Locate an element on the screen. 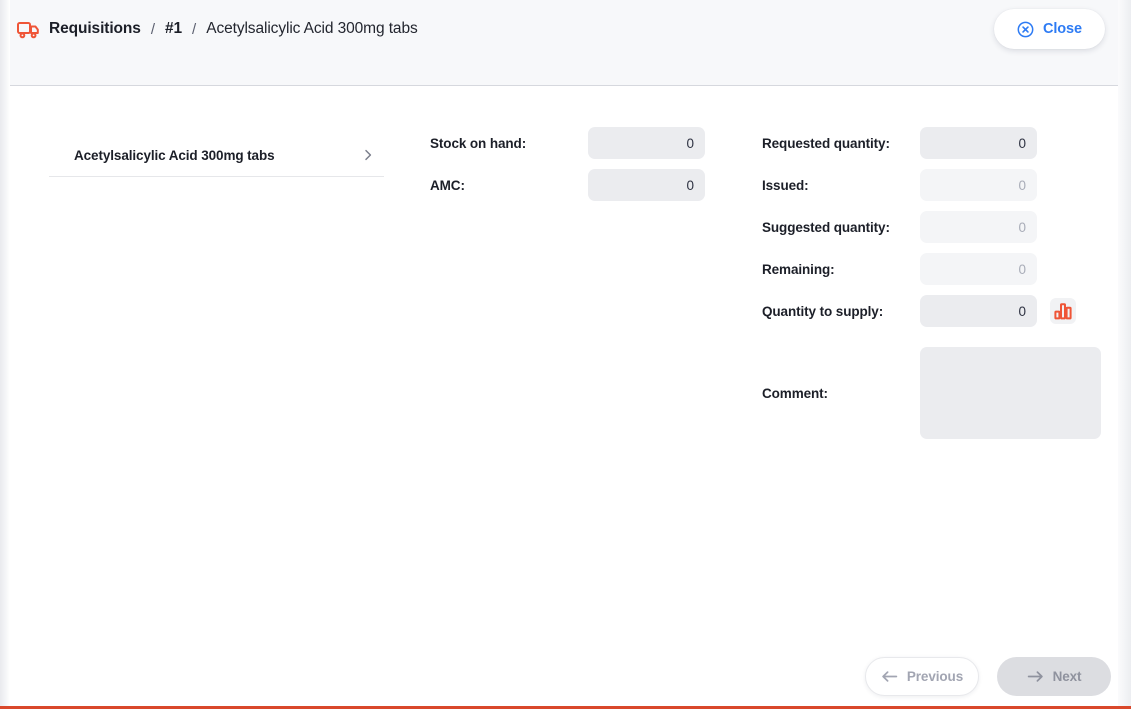 The width and height of the screenshot is (1131, 709). close-button-label: Close is located at coordinates (1062, 29).